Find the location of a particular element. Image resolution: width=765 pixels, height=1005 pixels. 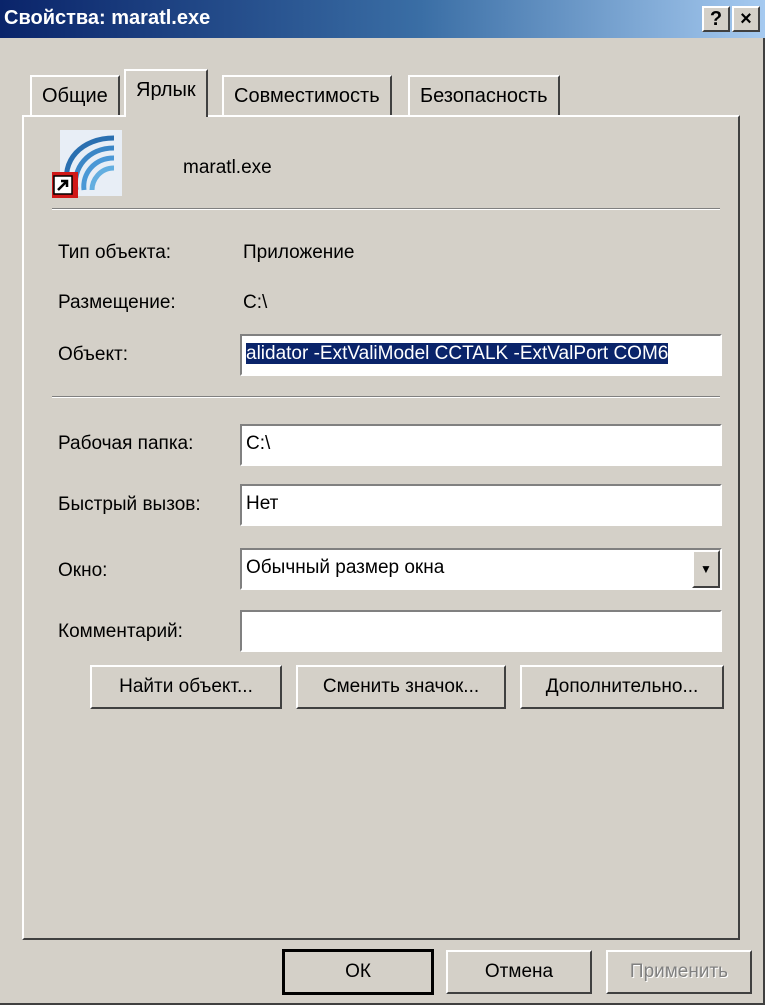

hotkey-value: Нет is located at coordinates (262, 503).